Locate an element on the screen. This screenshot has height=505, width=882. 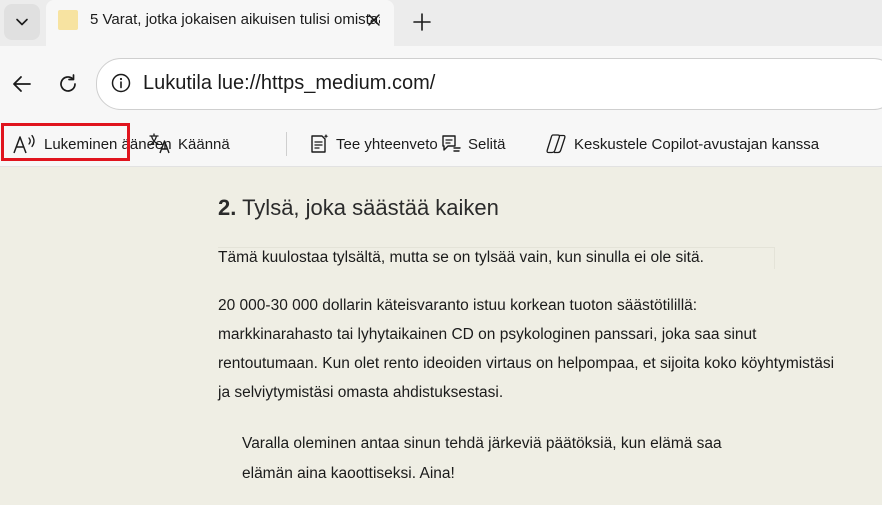
refresh-button is located at coordinates (68, 84).